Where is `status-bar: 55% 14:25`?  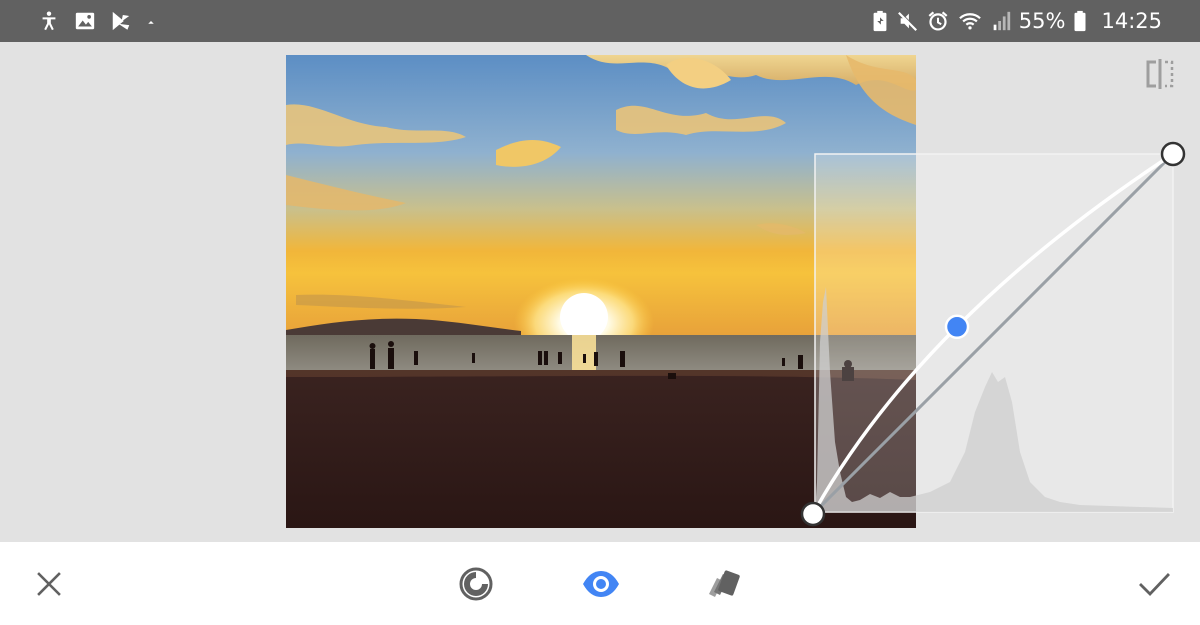 status-bar: 55% 14:25 is located at coordinates (600, 21).